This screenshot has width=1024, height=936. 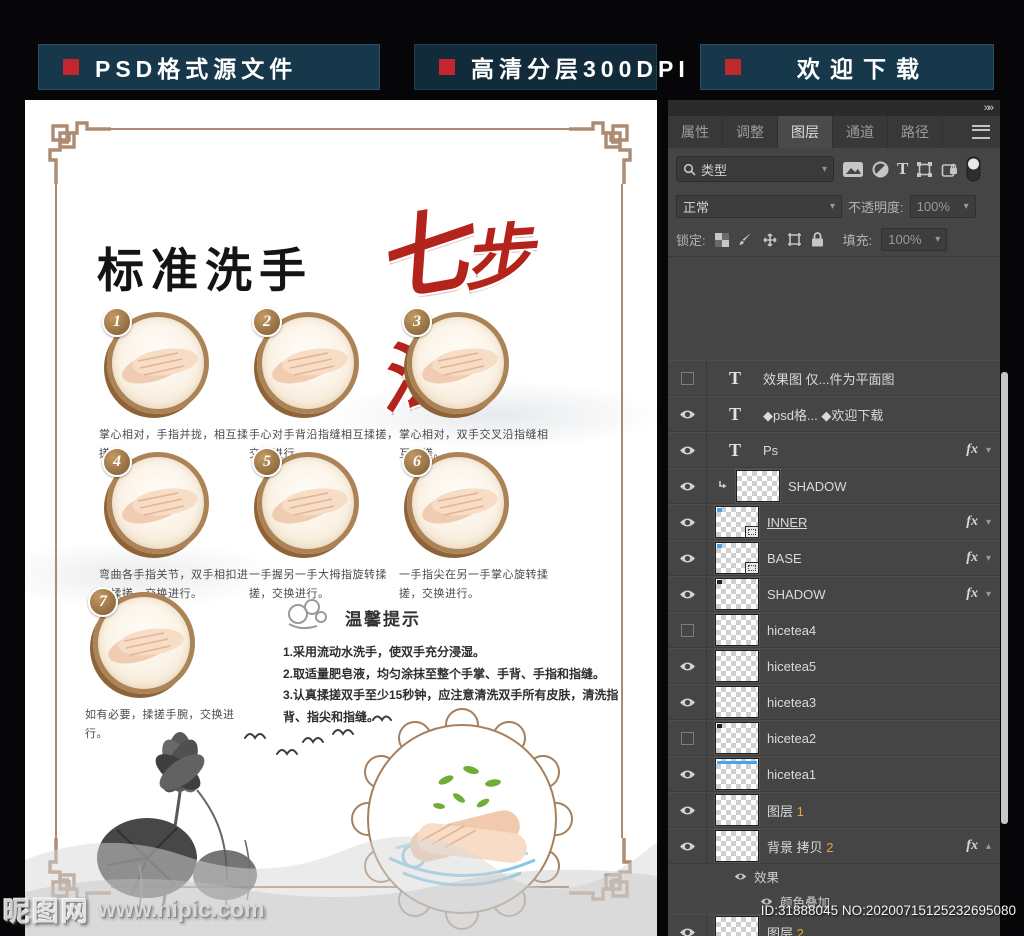 I want to click on tab-图层: 图层, so click(x=805, y=132).